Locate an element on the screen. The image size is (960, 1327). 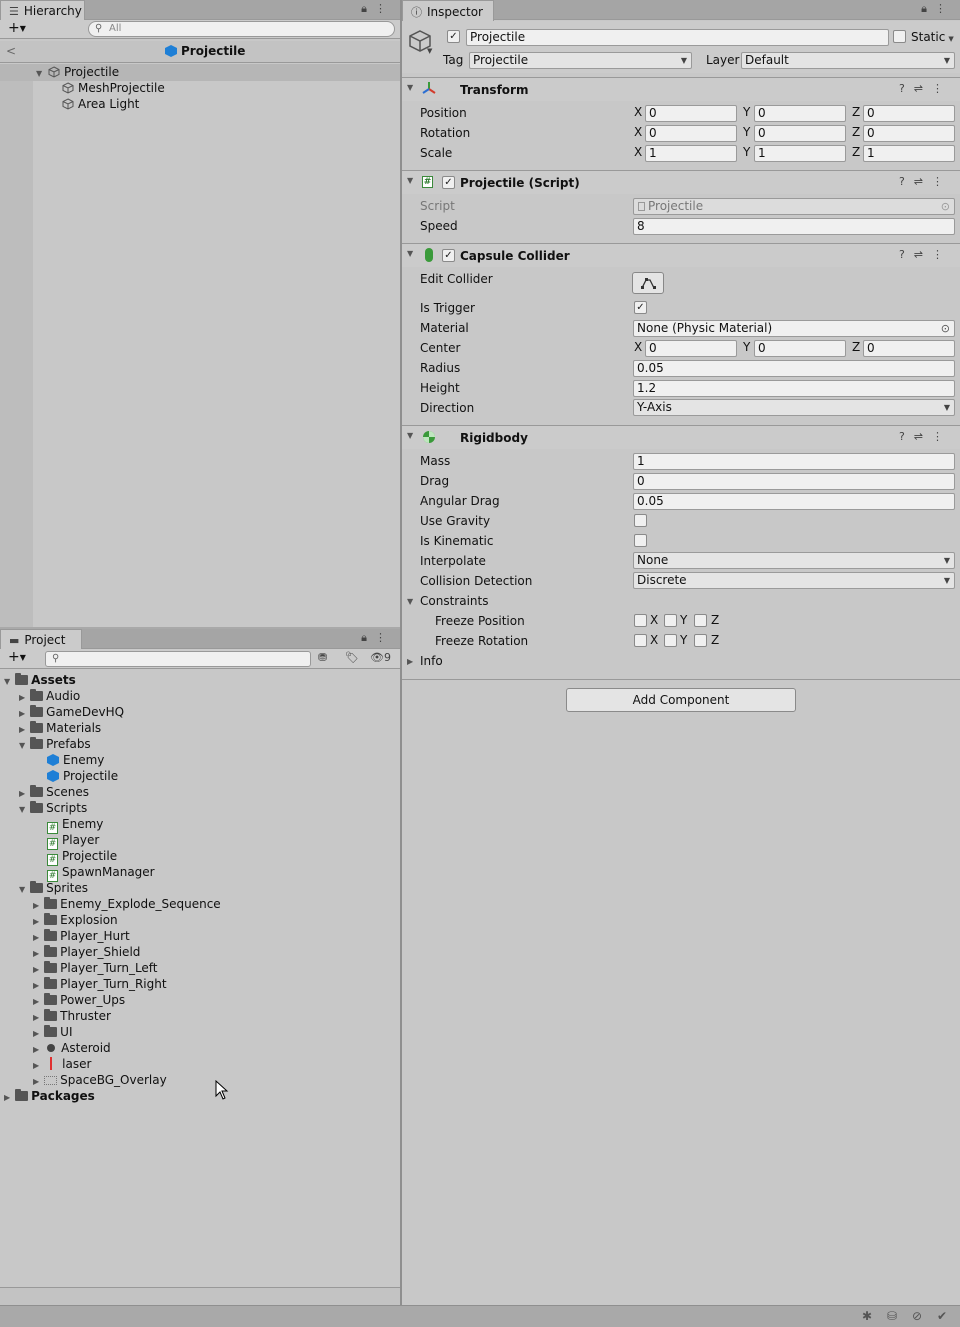
is-kinematic-checkbox is located at coordinates (640, 540).